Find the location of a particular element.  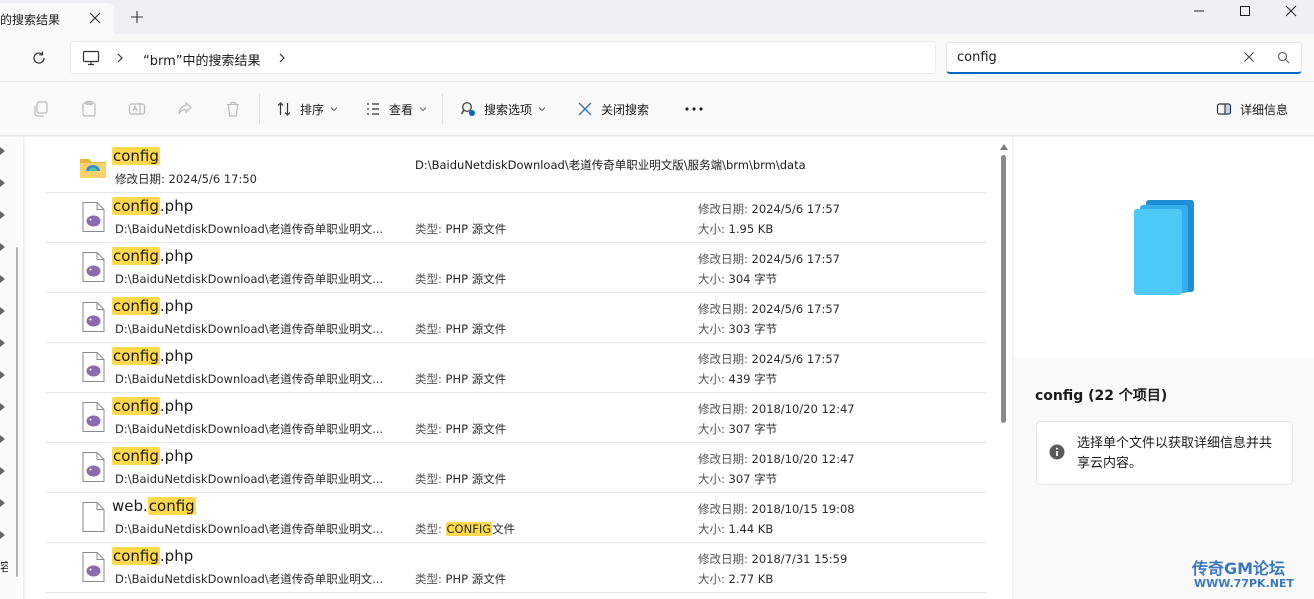

close-icon is located at coordinates (95, 18).